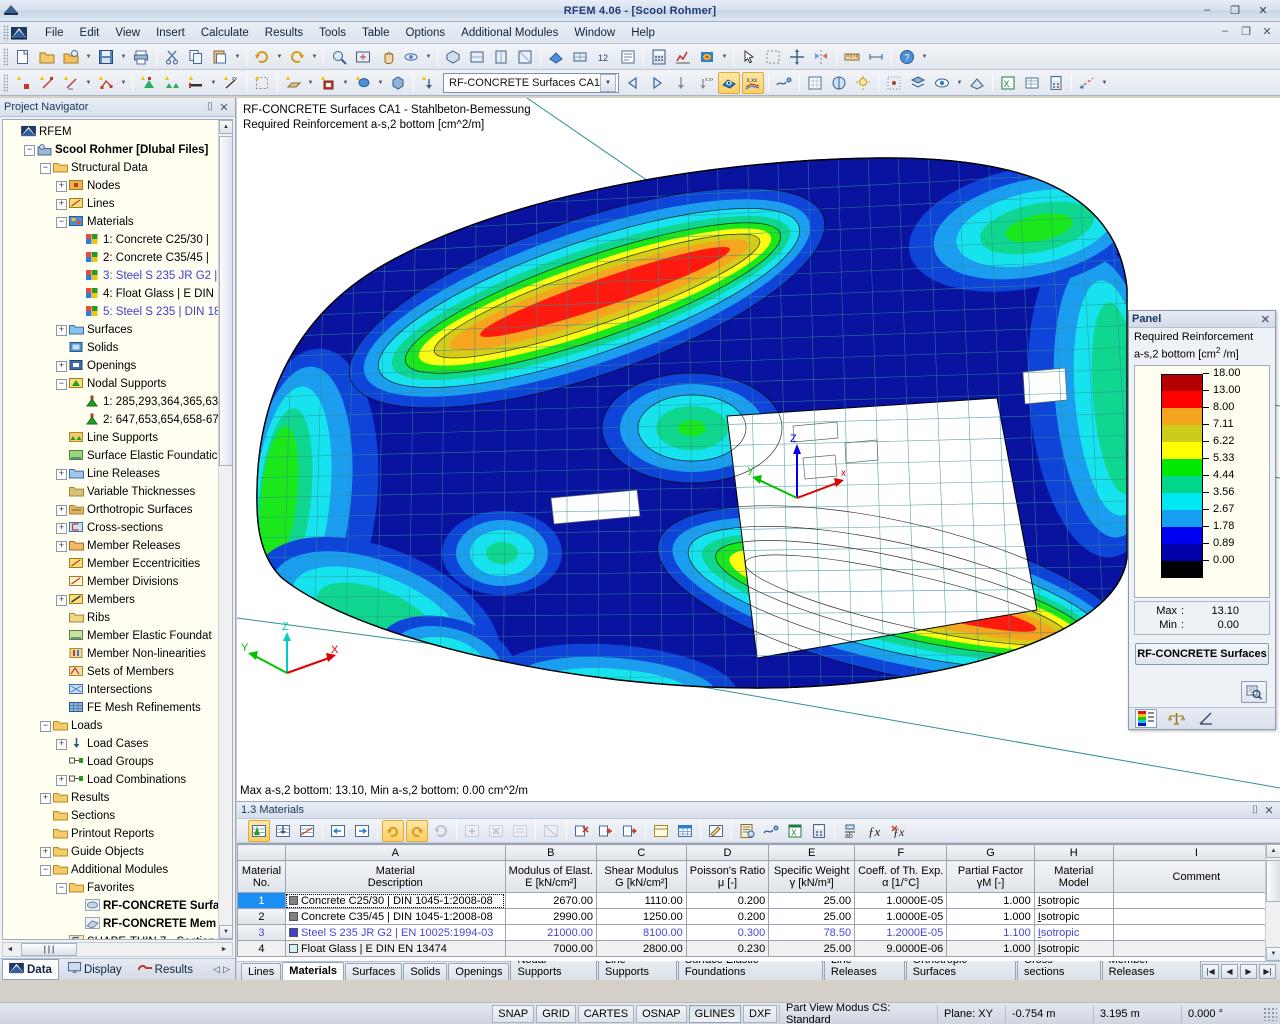 This screenshot has width=1280, height=1024. Describe the element at coordinates (118, 936) in the screenshot. I see `tree-item: SHAPE-THIN 7 - Section` at that location.